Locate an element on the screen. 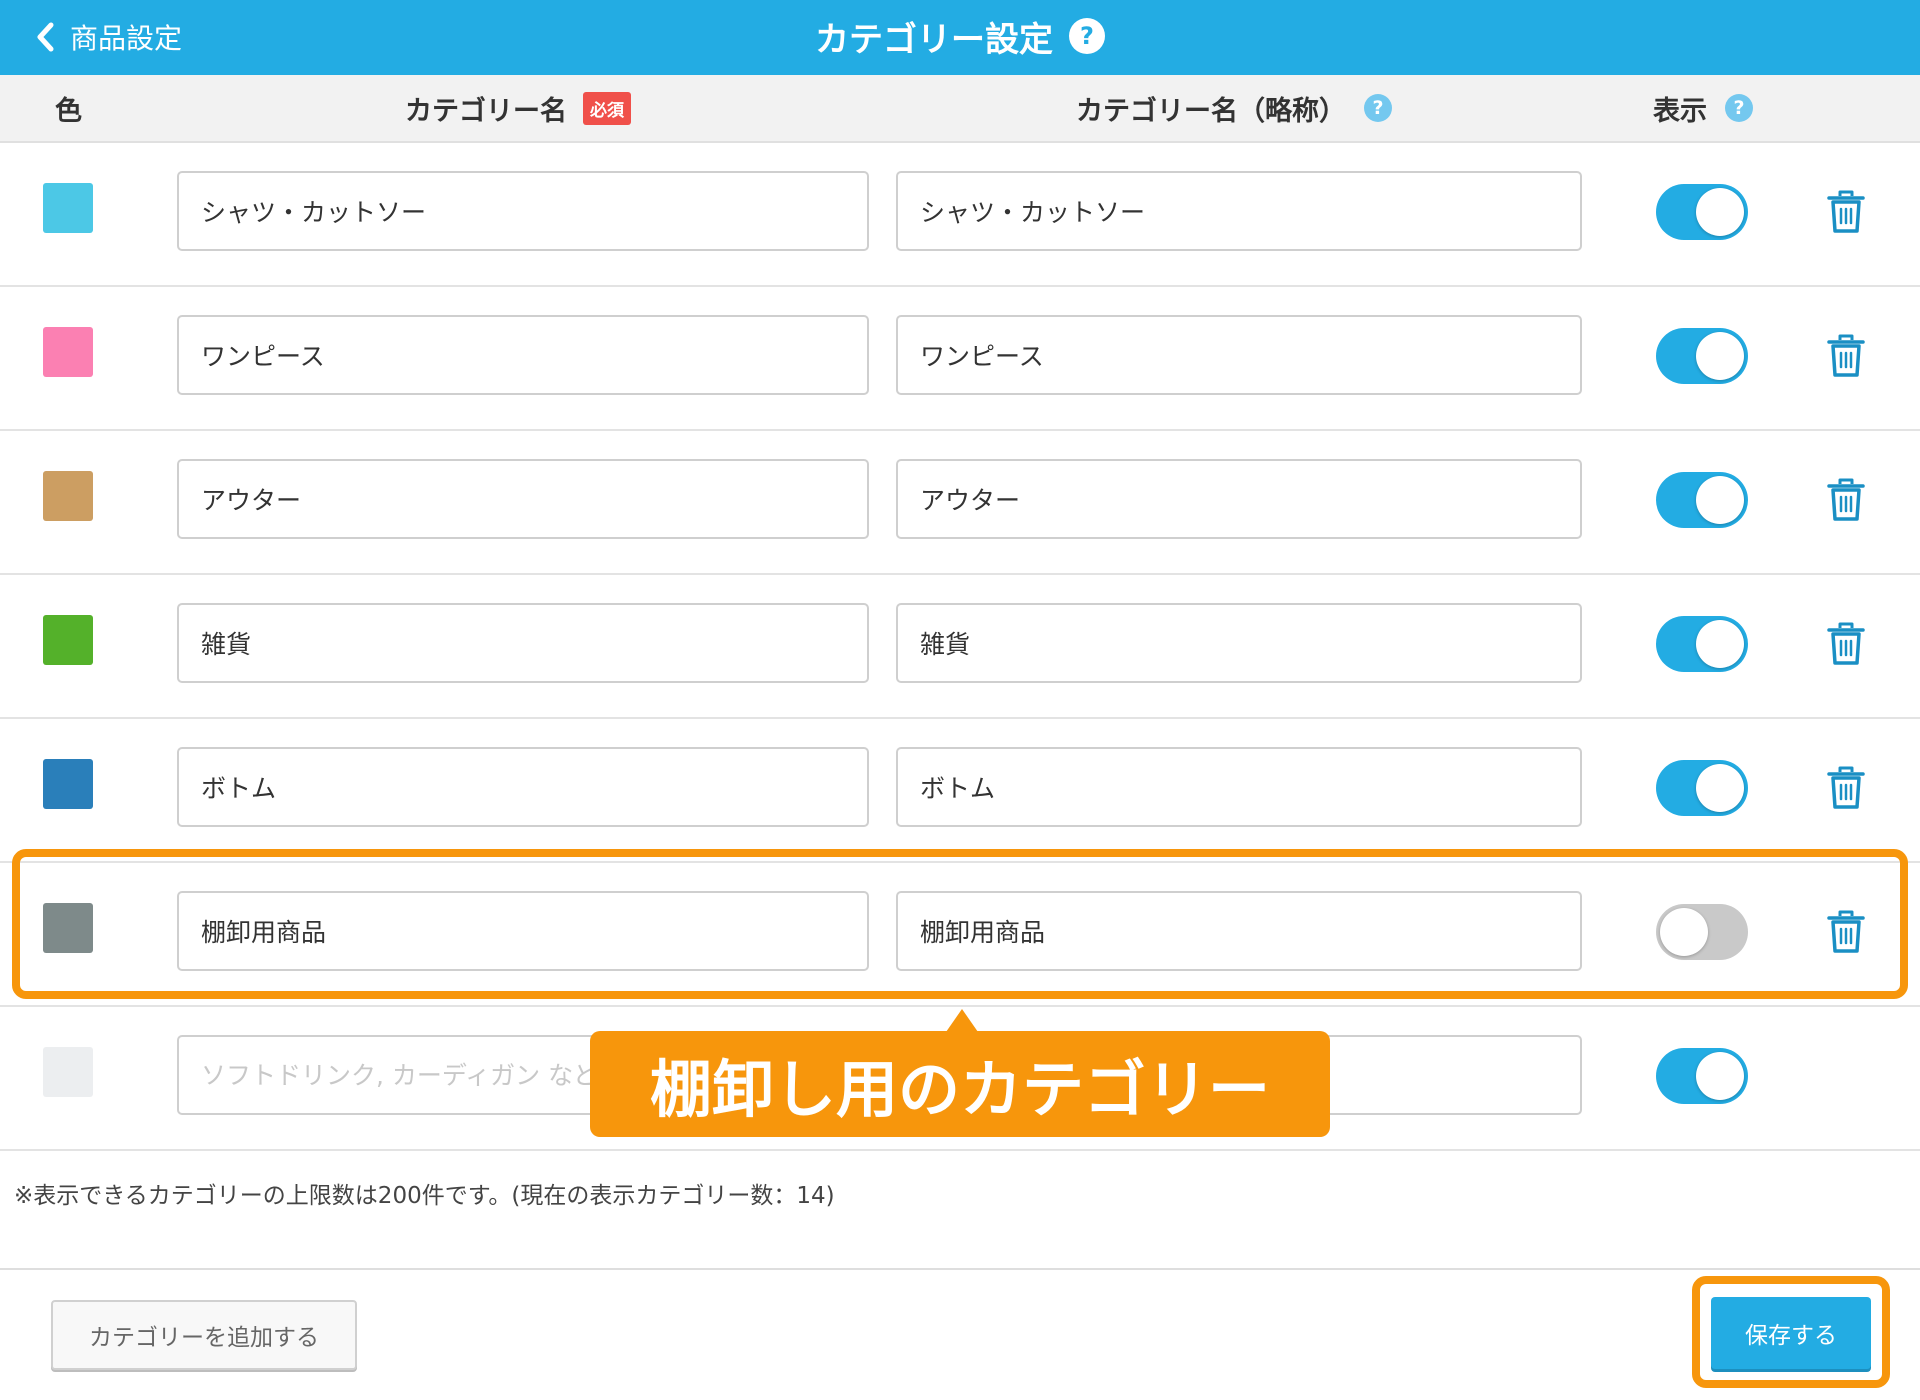 The width and height of the screenshot is (1920, 1400). column-display: 表示 ? is located at coordinates (1703, 108).